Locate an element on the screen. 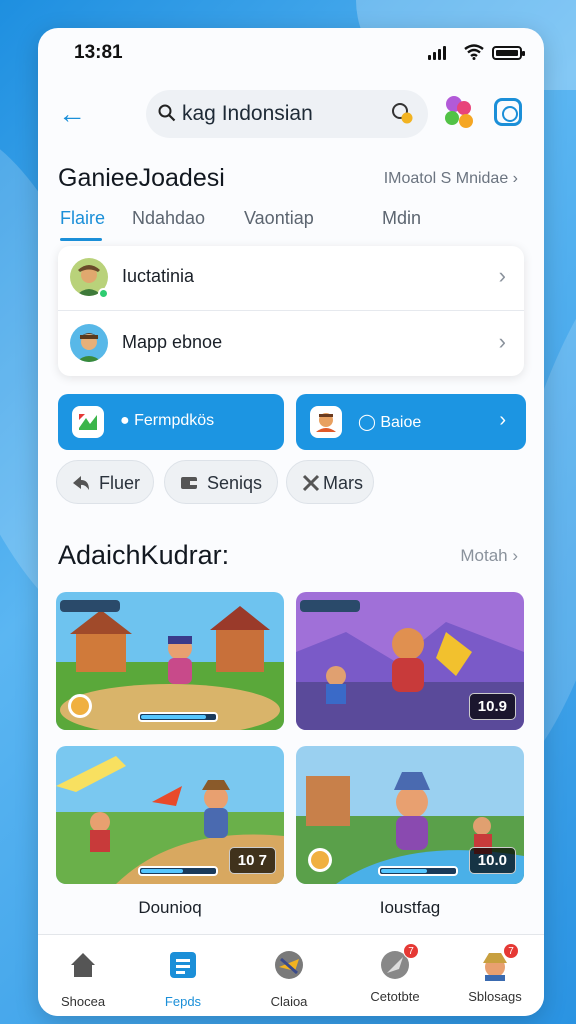 This screenshot has height=1024, width=576. secondary-action-text: Baioe is located at coordinates (401, 422).